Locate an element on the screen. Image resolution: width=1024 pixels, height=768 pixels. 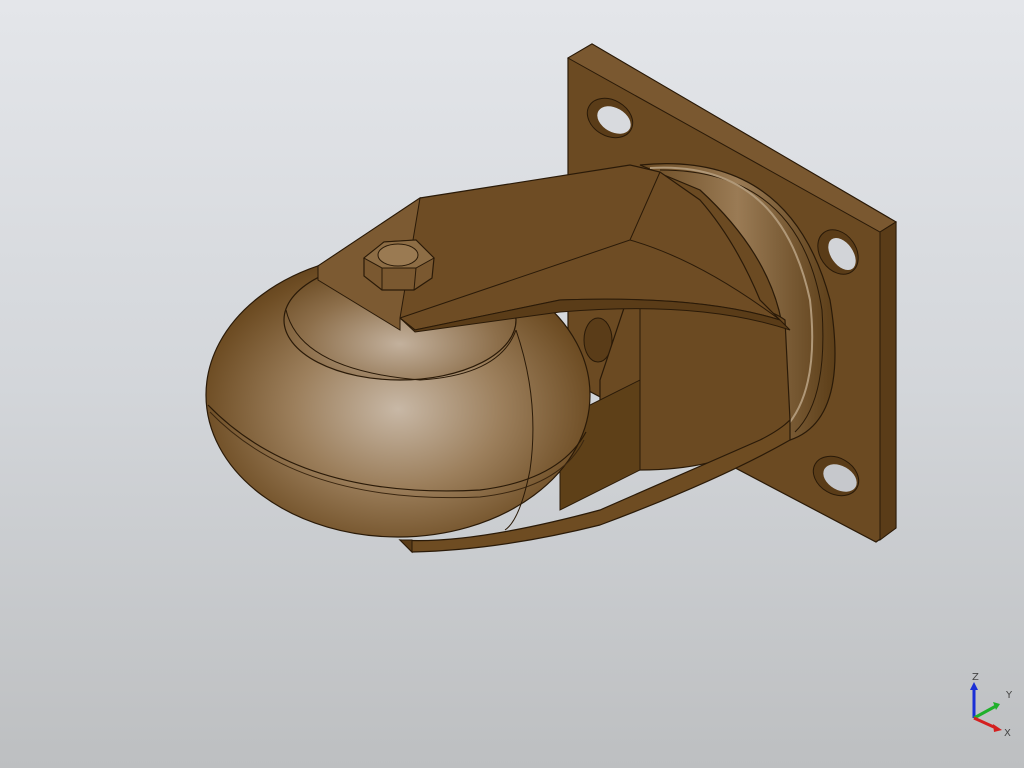
axis-triad: Z Y X is located at coordinates (991, 705).